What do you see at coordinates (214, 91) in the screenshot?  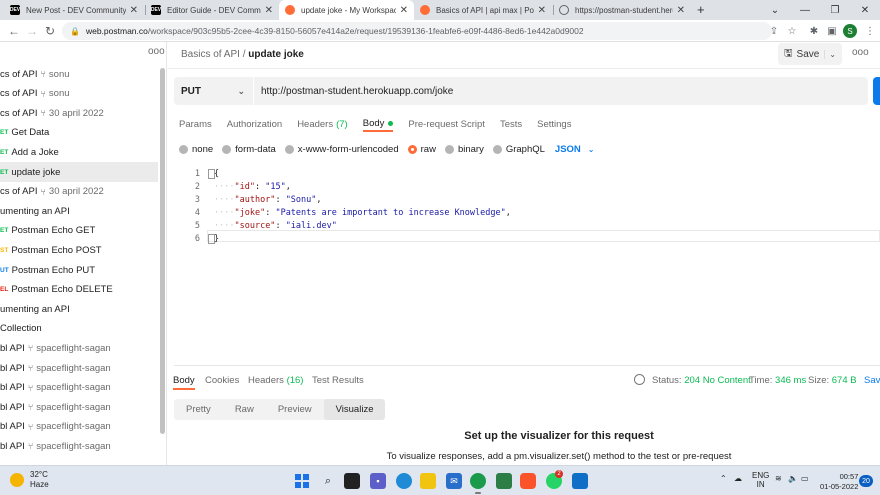 I see `method-select: PUT ⌄` at bounding box center [214, 91].